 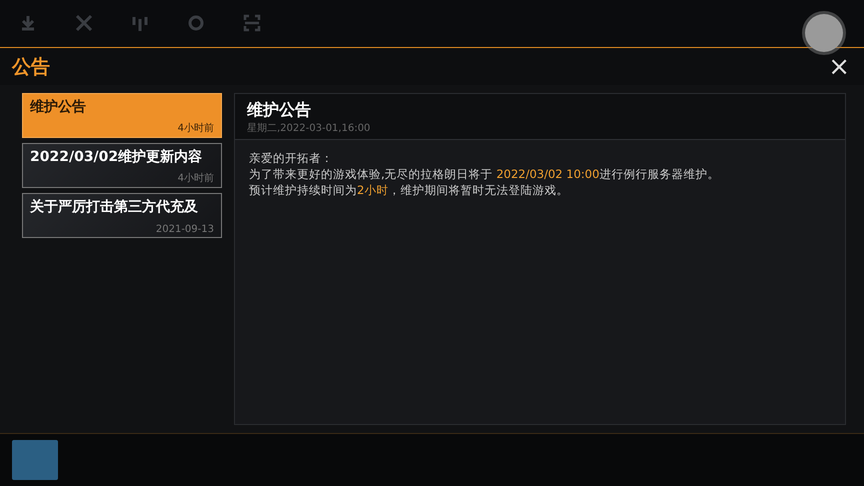 I want to click on announcement-text: 预计维护持续时间为2小时，维护期间将暂时无法登陆游戏。, so click(x=409, y=190).